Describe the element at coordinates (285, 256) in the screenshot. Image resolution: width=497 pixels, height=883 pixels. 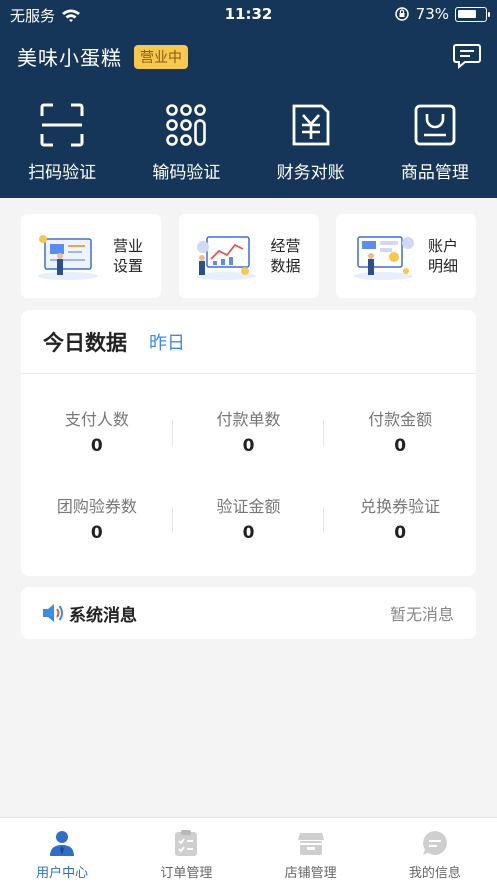
I see `function-card-label: 经营数据` at that location.